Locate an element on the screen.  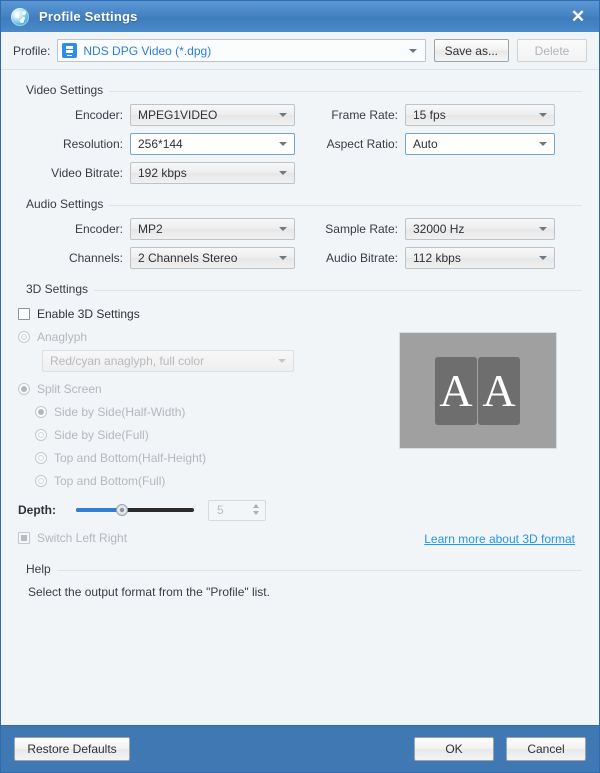
channels-select: 2 Channels Stereo is located at coordinates (212, 258).